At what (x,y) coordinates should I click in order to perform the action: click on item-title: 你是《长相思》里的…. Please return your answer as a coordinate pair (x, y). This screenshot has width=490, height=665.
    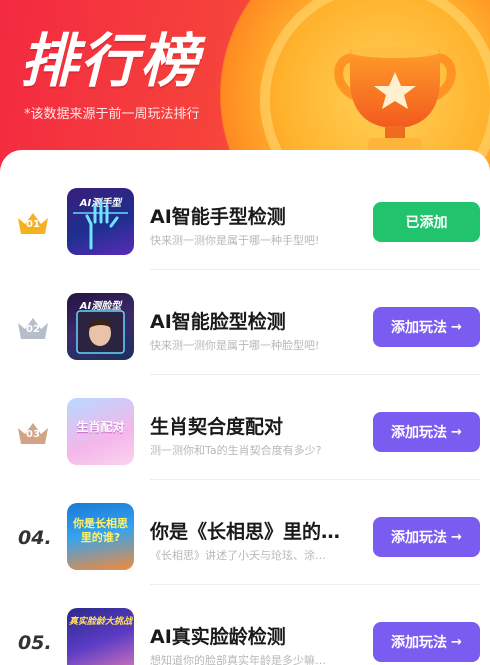
    Looking at the image, I should click on (245, 532).